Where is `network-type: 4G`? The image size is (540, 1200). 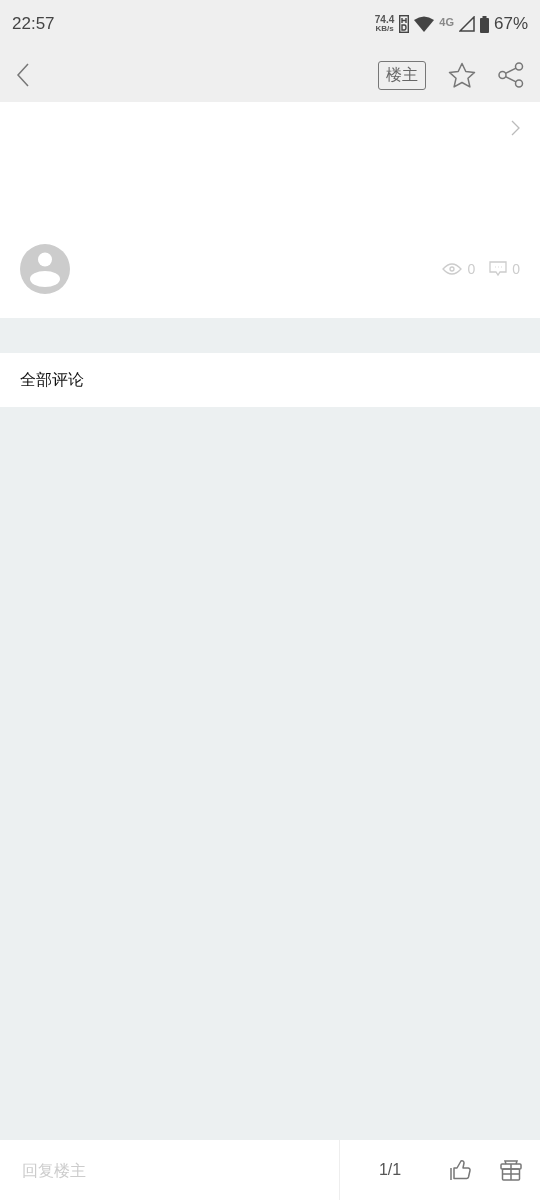 network-type: 4G is located at coordinates (446, 22).